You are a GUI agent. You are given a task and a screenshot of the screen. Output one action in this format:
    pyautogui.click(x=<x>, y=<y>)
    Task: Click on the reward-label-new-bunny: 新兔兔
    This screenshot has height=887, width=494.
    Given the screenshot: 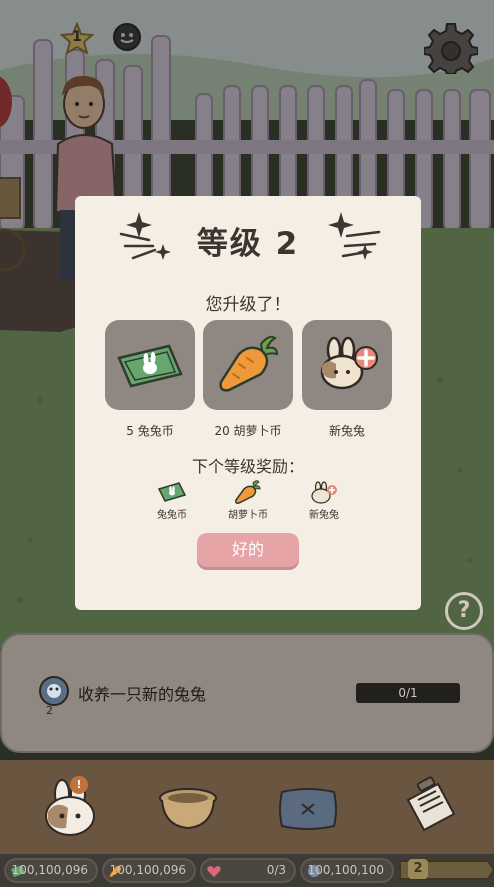 What is the action you would take?
    pyautogui.click(x=346, y=431)
    